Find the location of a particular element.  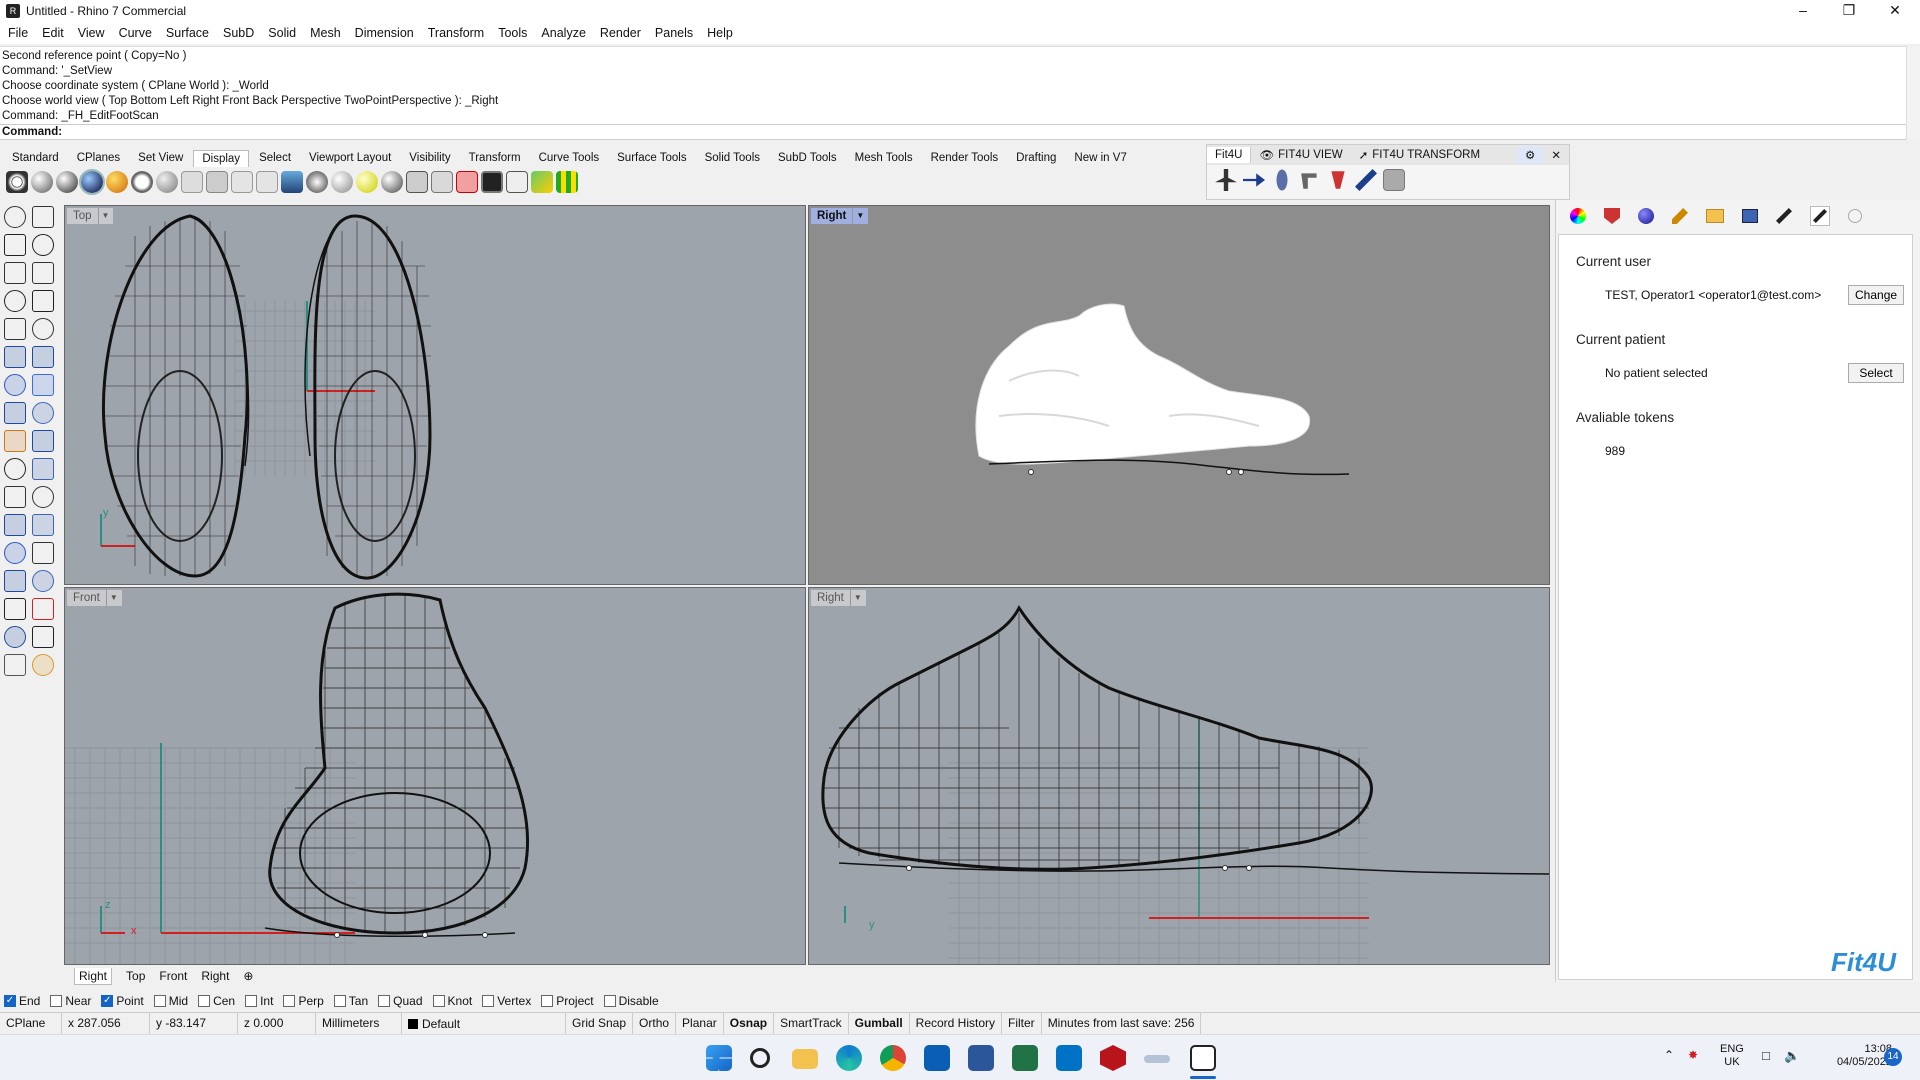

viewport-label-right-active: Right ▼ is located at coordinates (840, 216).